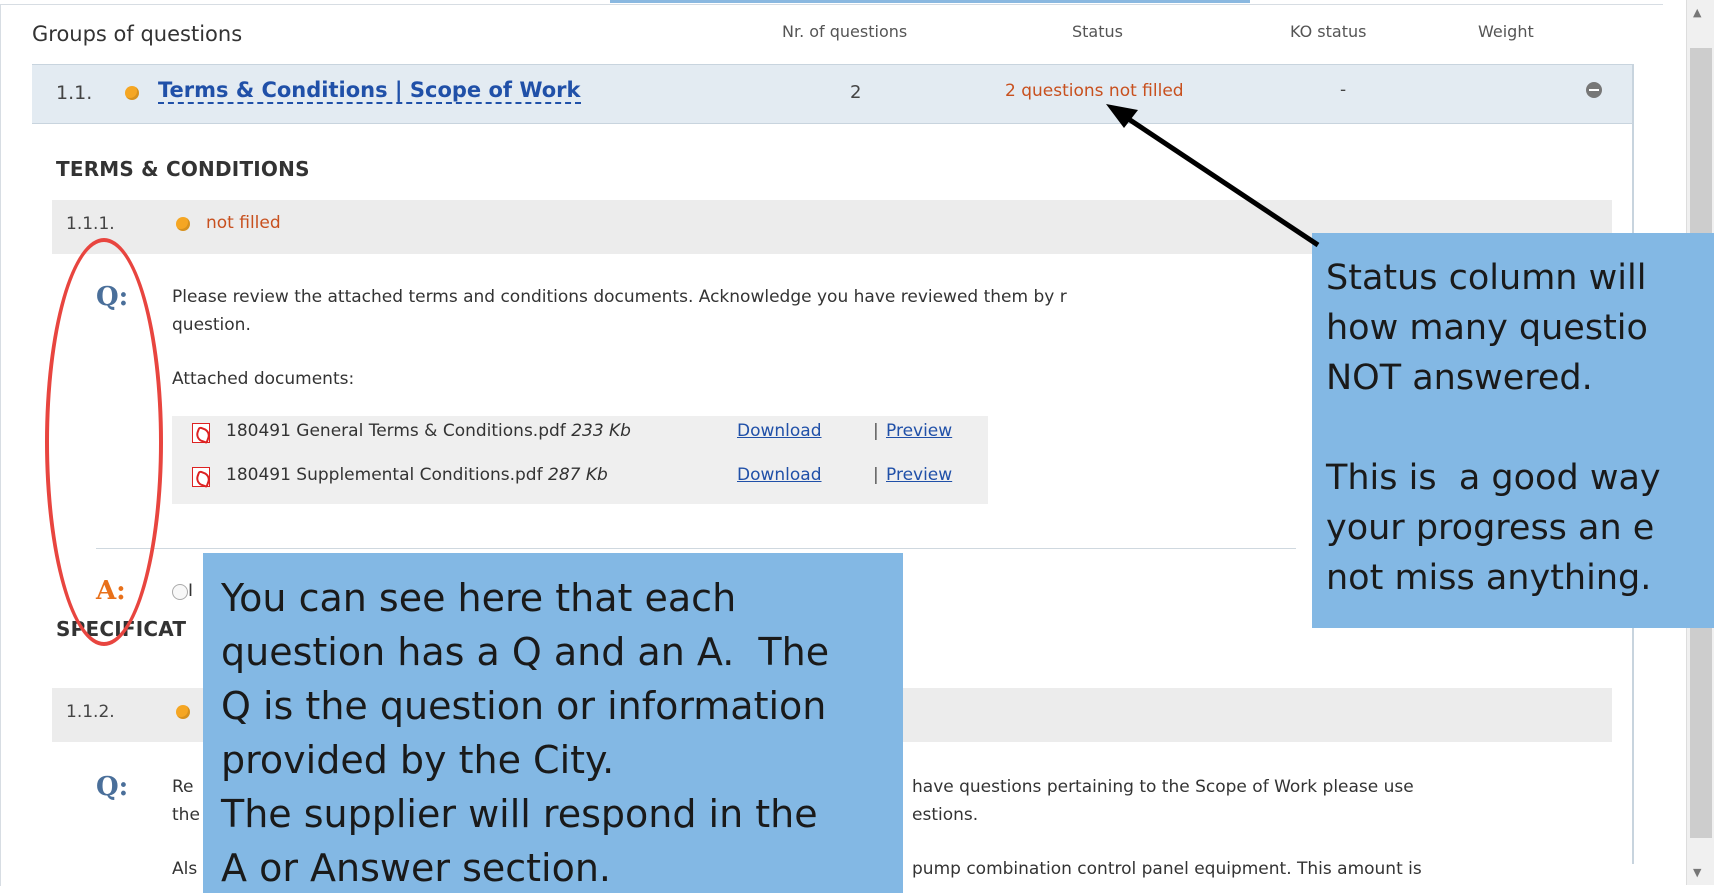 The image size is (1714, 895). I want to click on group-nr-questions: 2, so click(856, 92).